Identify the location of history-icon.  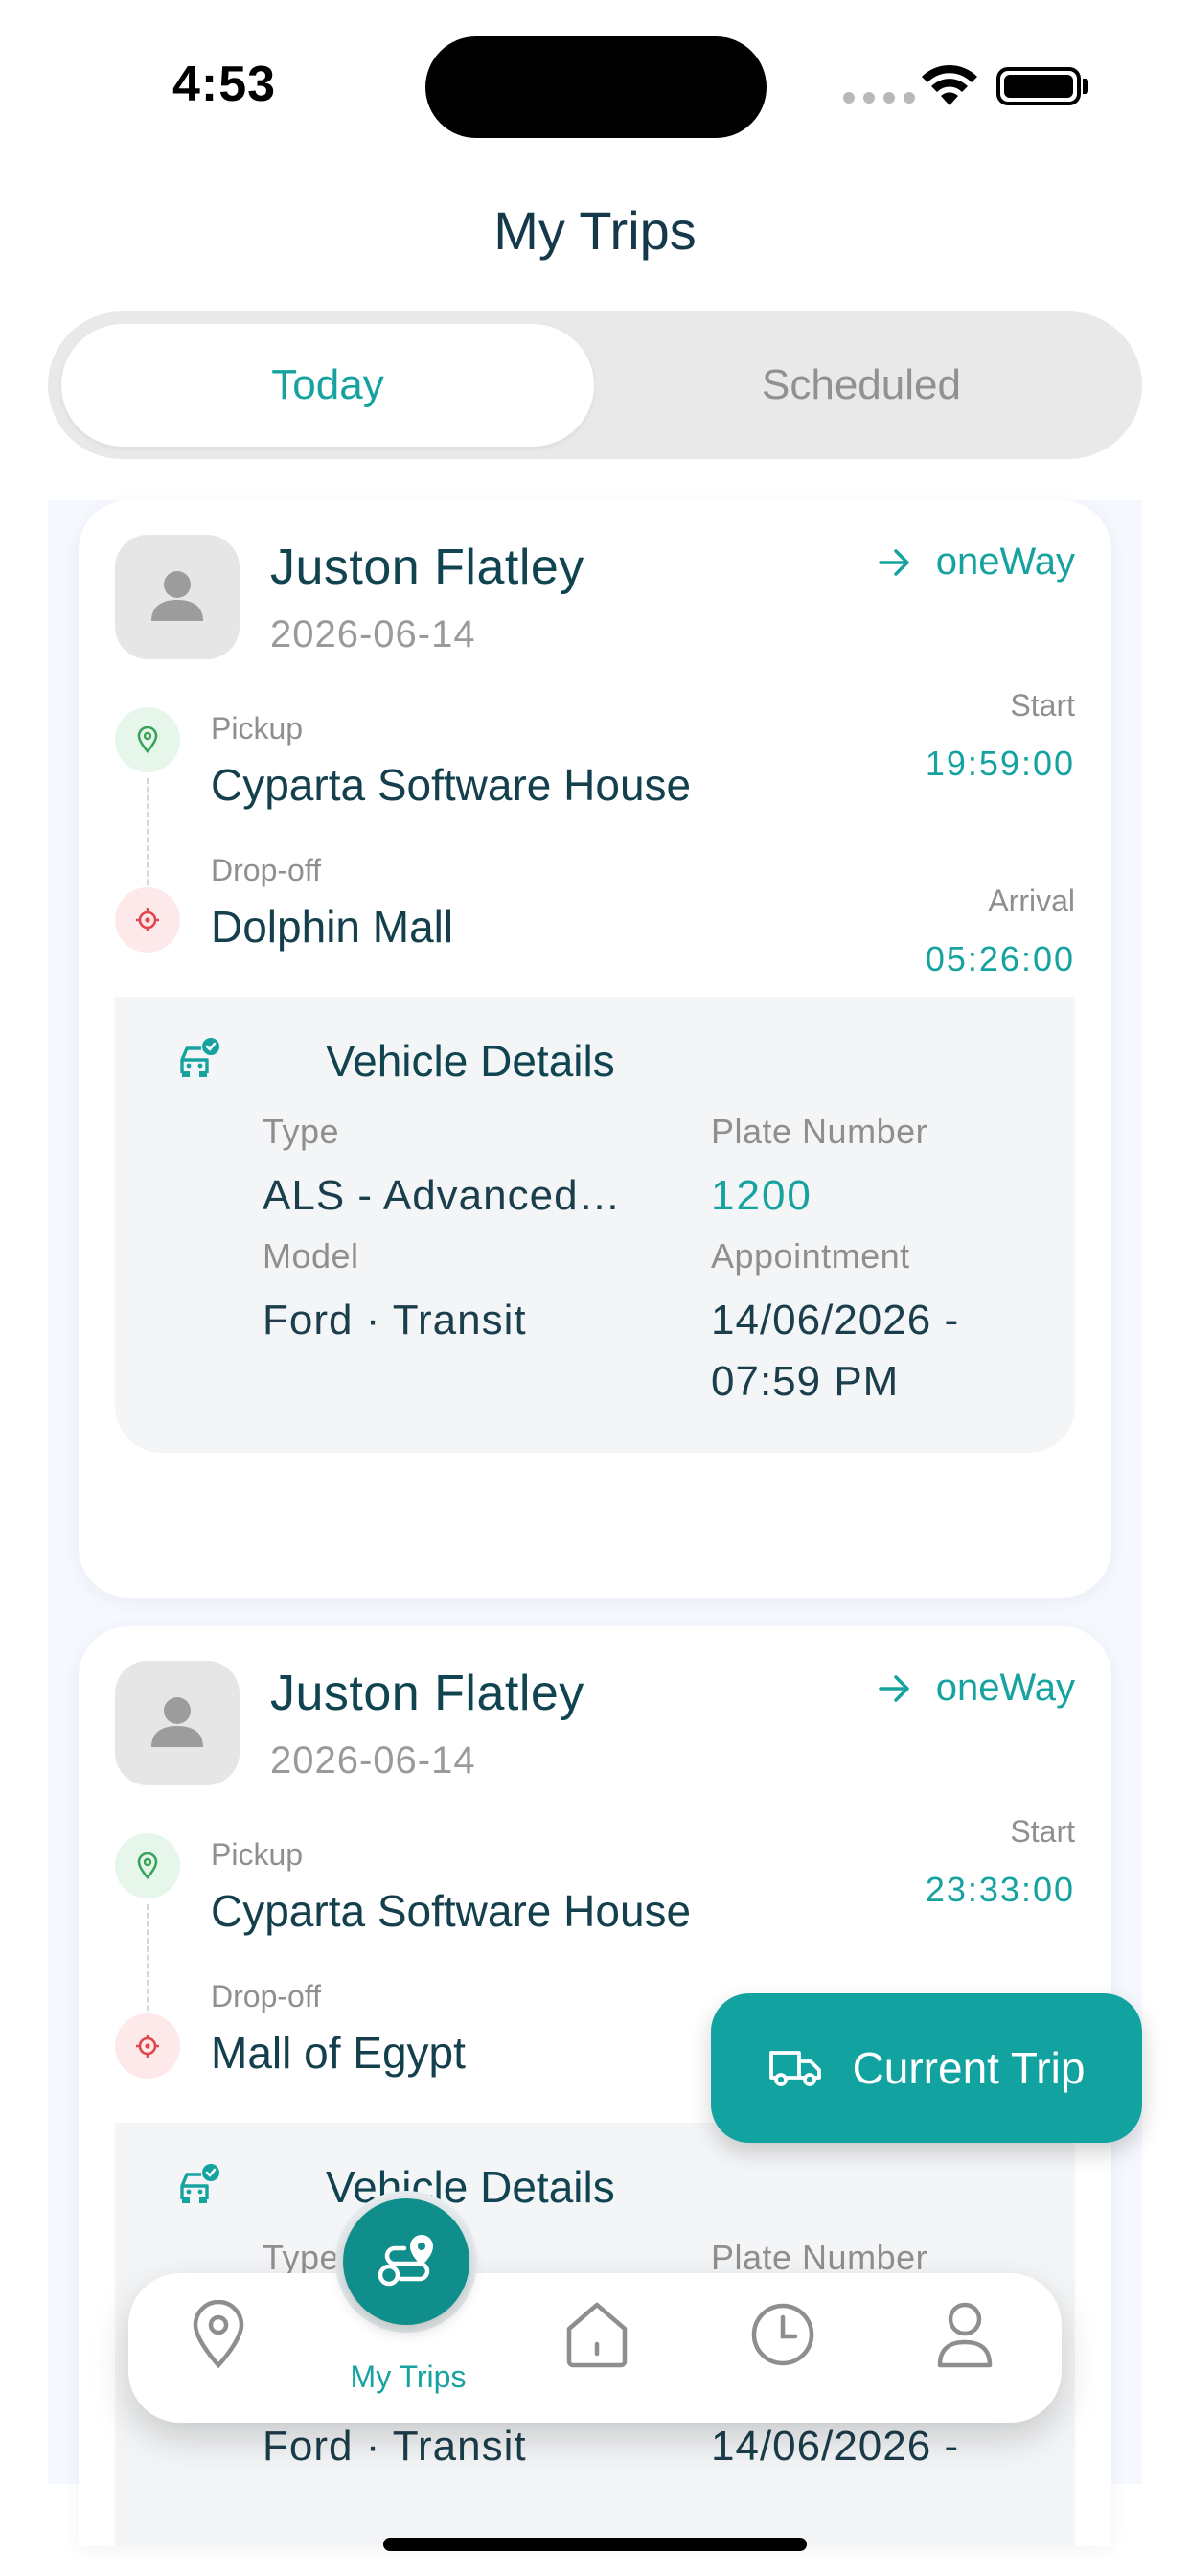
(782, 2334).